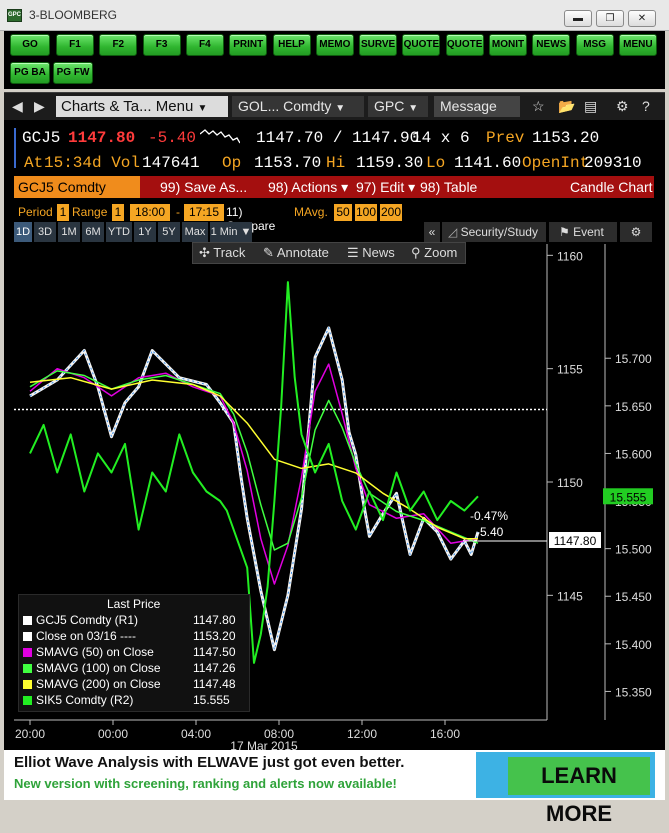 The height and width of the screenshot is (833, 669). What do you see at coordinates (30, 734) in the screenshot?
I see `x-axis-tick-label: 20:00` at bounding box center [30, 734].